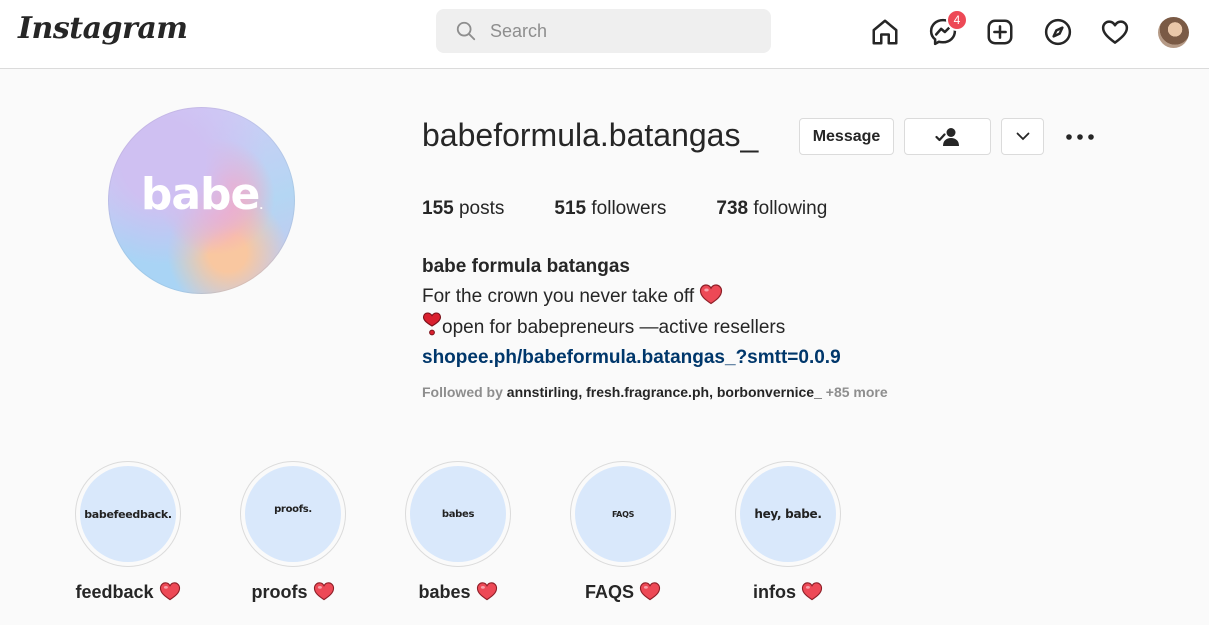 This screenshot has height=625, width=1209. I want to click on highlight-ring: babefeedback., so click(128, 514).